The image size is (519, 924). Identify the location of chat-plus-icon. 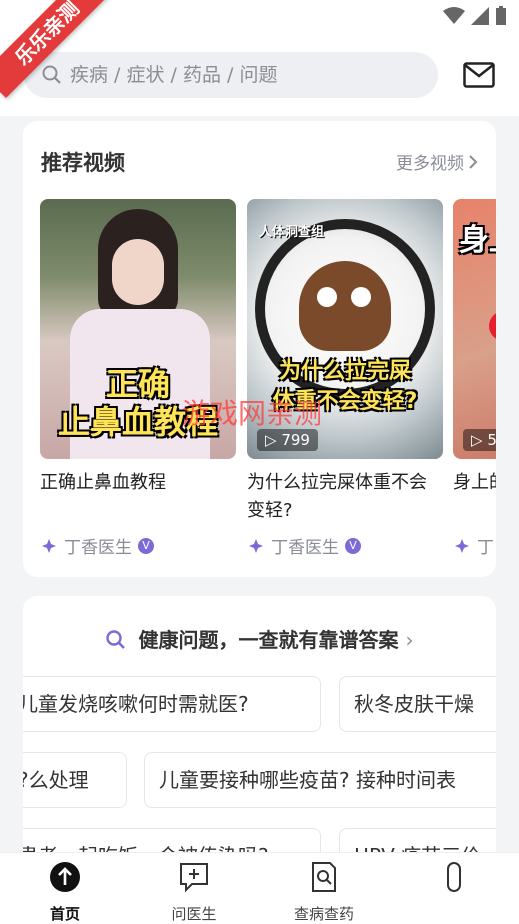
(194, 878).